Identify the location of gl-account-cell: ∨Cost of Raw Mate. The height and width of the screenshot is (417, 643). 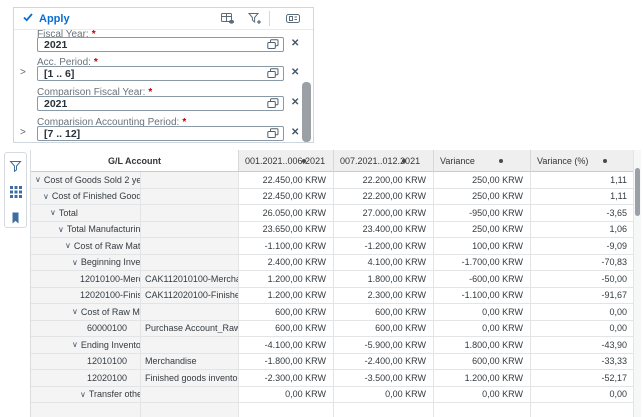
(86, 312).